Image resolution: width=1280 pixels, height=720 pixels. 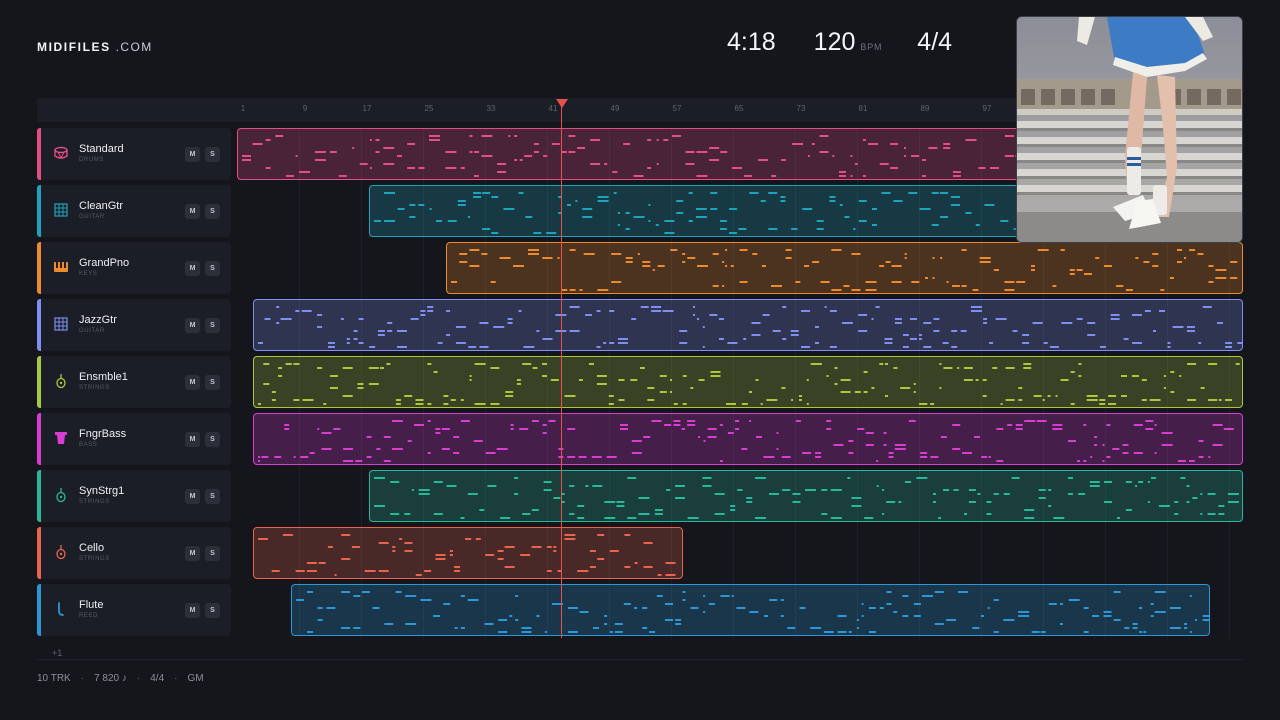 I want to click on logo: MIDIFILES .COM, so click(x=95, y=47).